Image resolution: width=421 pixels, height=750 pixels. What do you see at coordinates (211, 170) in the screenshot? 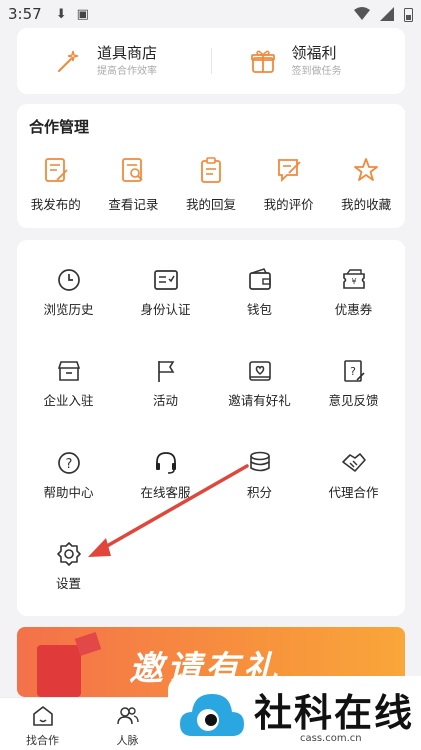
I see `clipboard-icon` at bounding box center [211, 170].